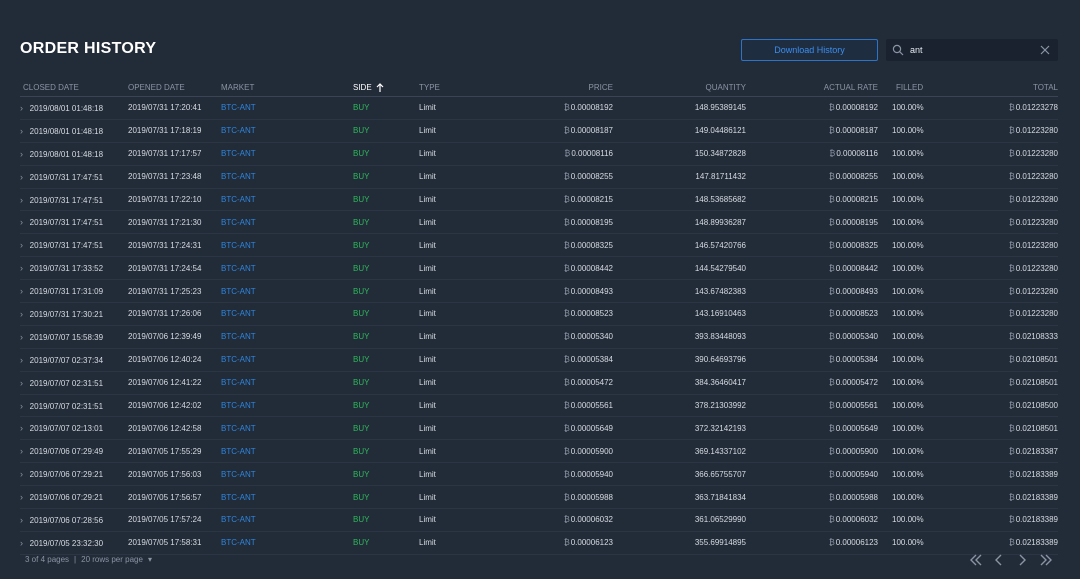 The width and height of the screenshot is (1080, 579). I want to click on quantity-cell: 150.34872828, so click(679, 154).